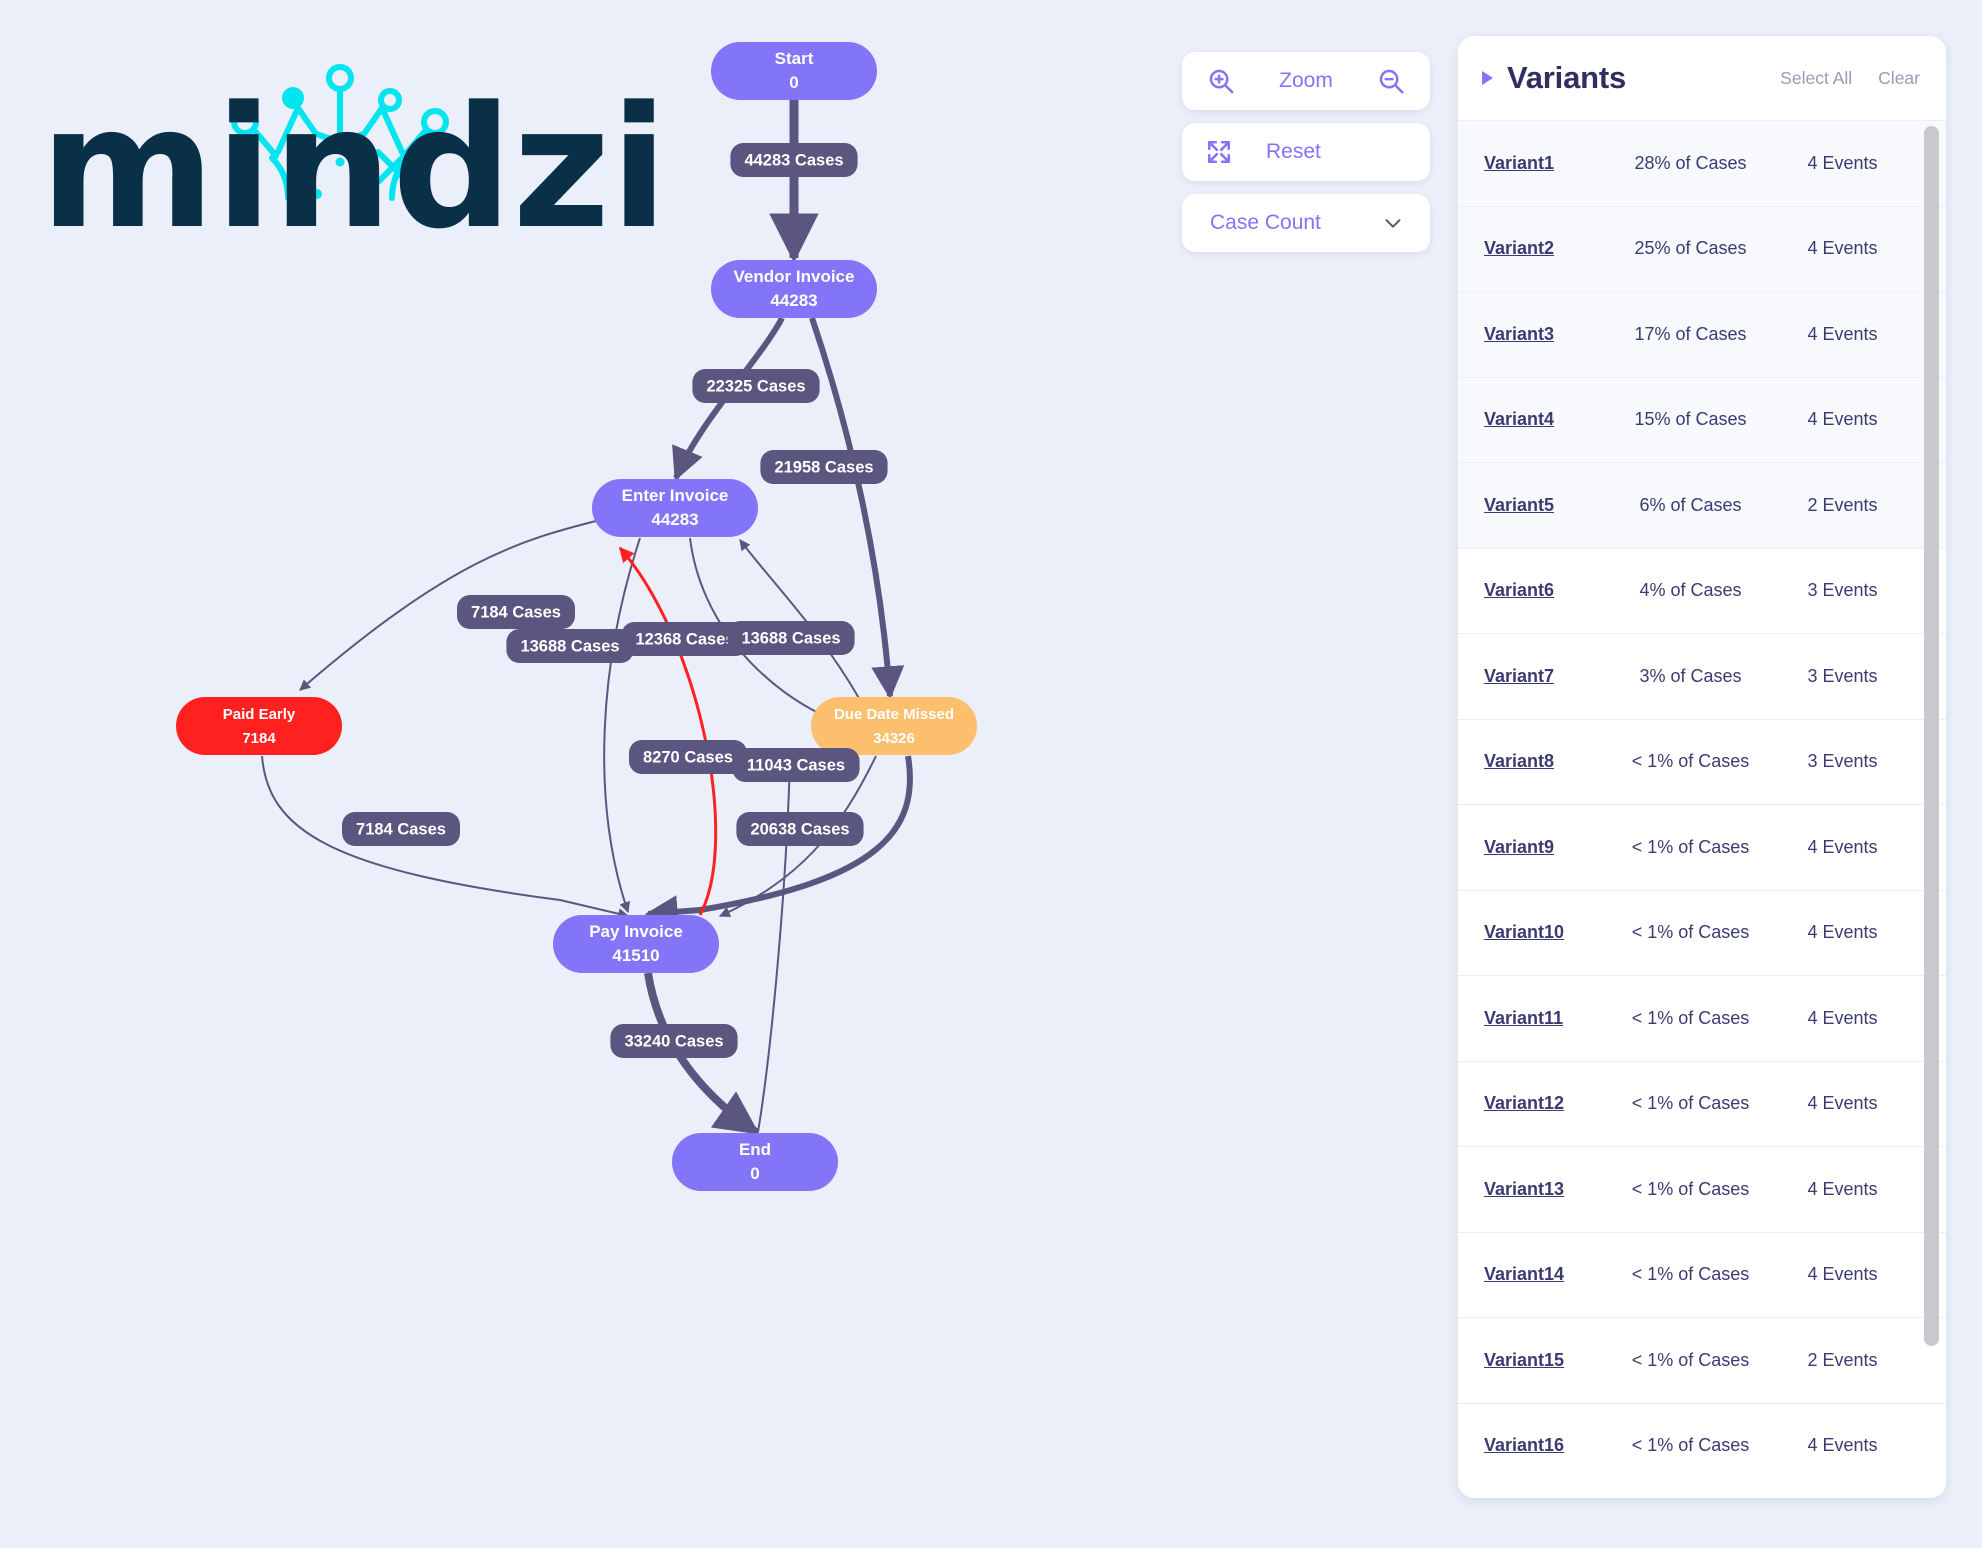 The image size is (1982, 1548). Describe the element at coordinates (894, 714) in the screenshot. I see `node-duedate-label: Due Date Missed` at that location.